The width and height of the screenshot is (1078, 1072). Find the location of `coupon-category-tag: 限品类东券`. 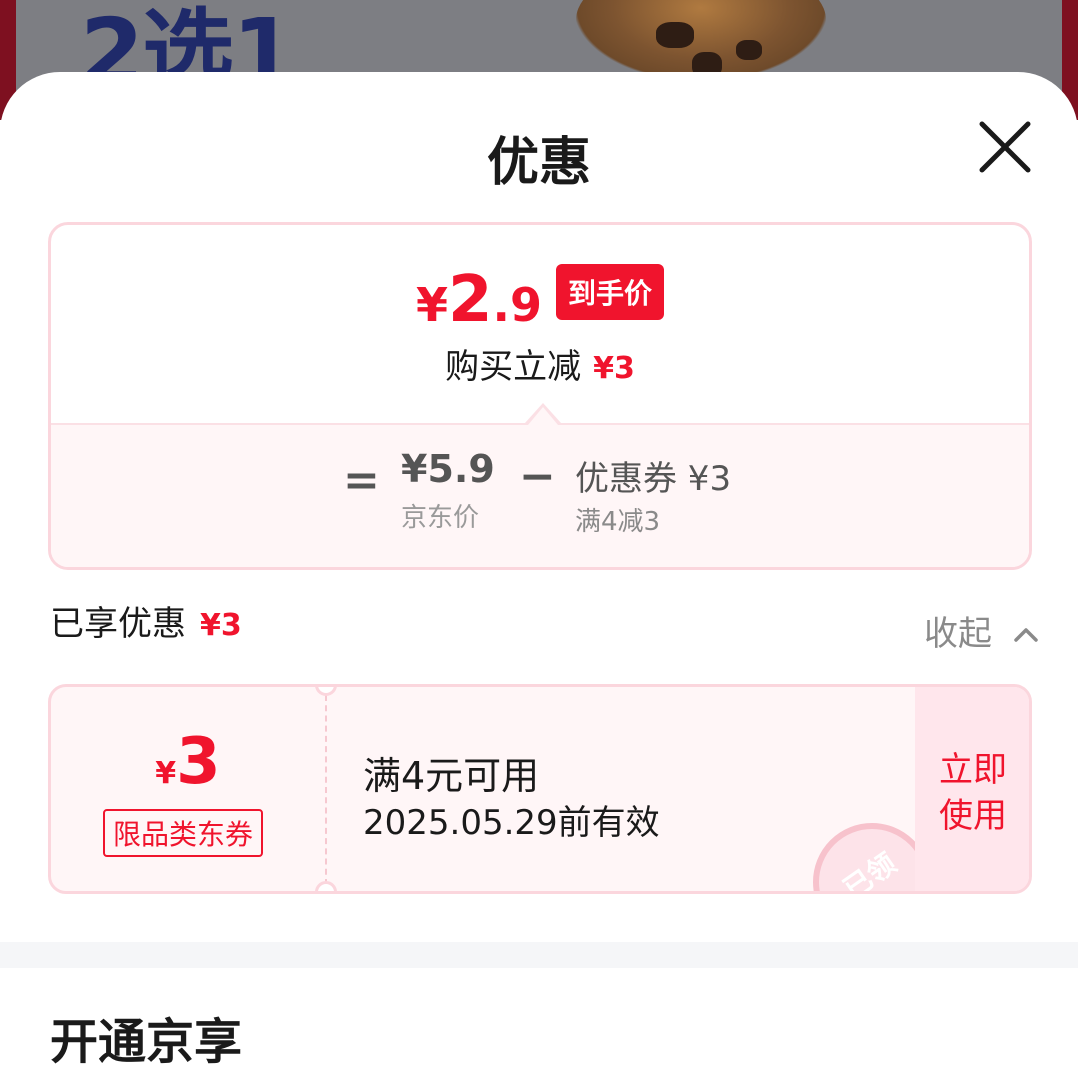

coupon-category-tag: 限品类东券 is located at coordinates (183, 833).